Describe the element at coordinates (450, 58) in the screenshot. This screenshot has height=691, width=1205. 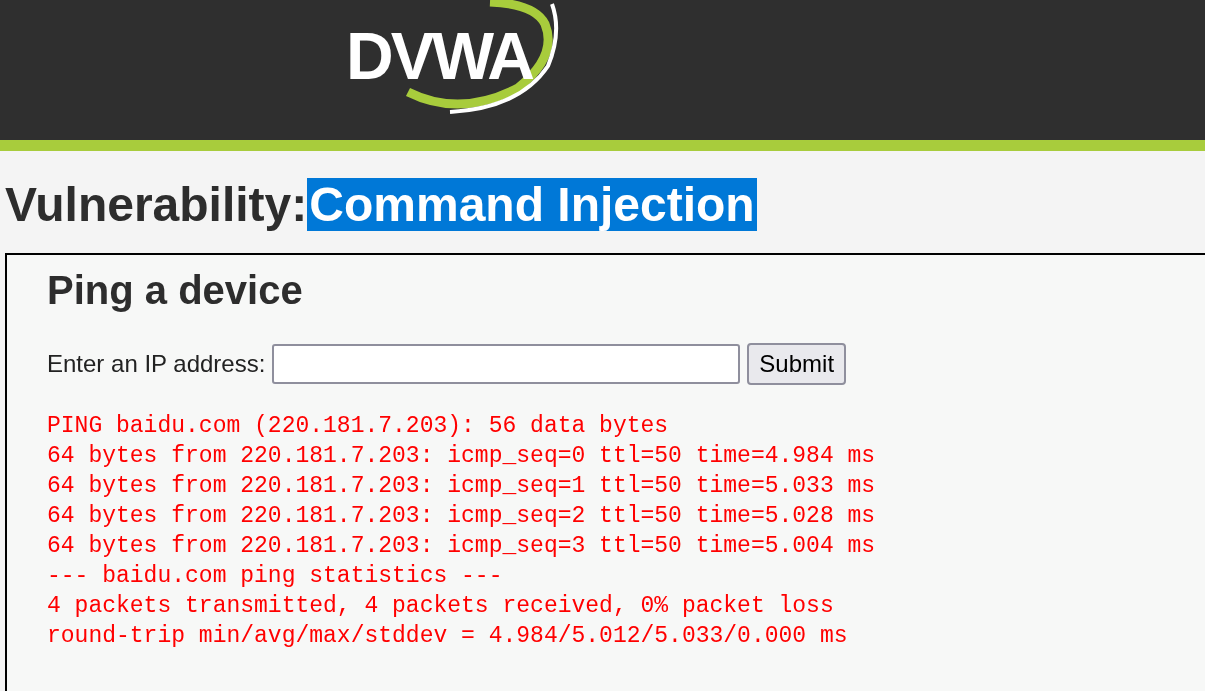
I see `dvwa-logo: DVWA` at that location.